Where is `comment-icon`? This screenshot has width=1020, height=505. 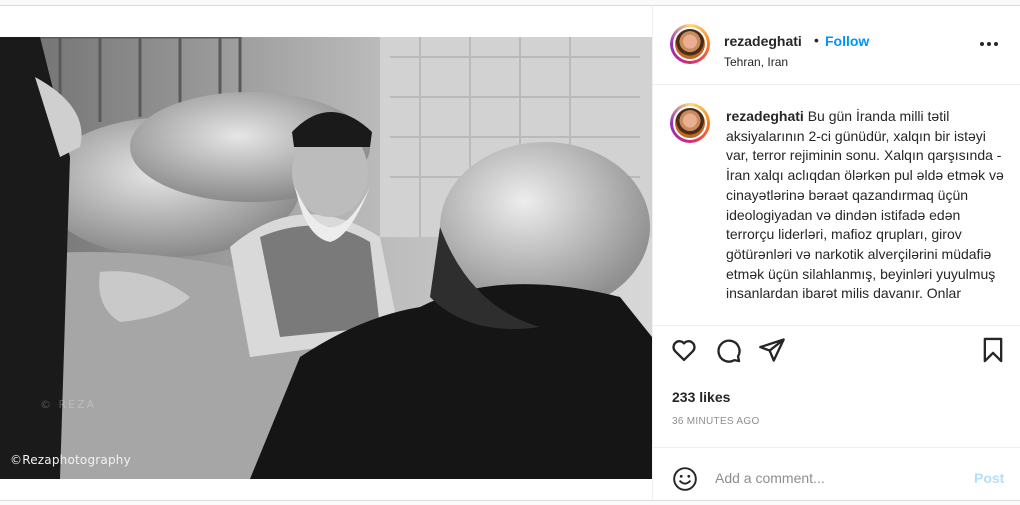 comment-icon is located at coordinates (728, 350).